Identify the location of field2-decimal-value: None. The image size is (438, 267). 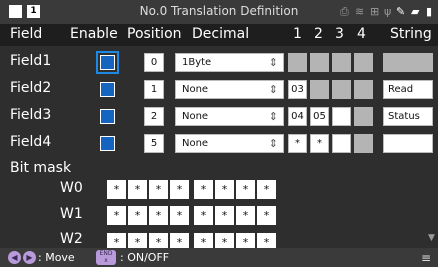
(195, 89).